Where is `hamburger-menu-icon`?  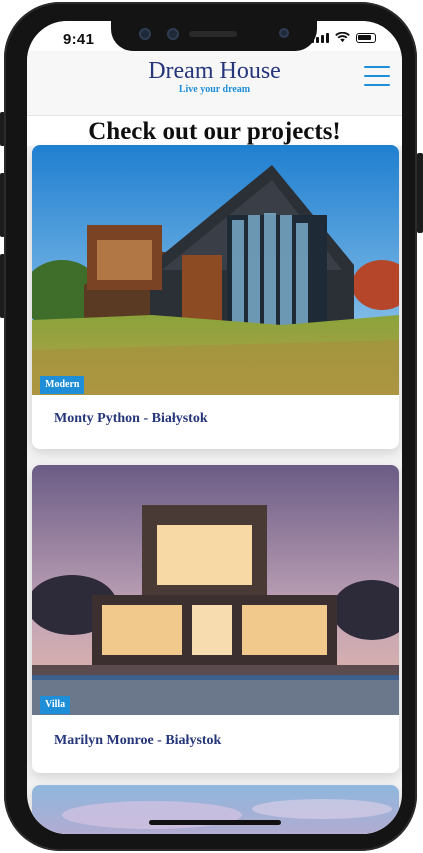
hamburger-menu-icon is located at coordinates (378, 76).